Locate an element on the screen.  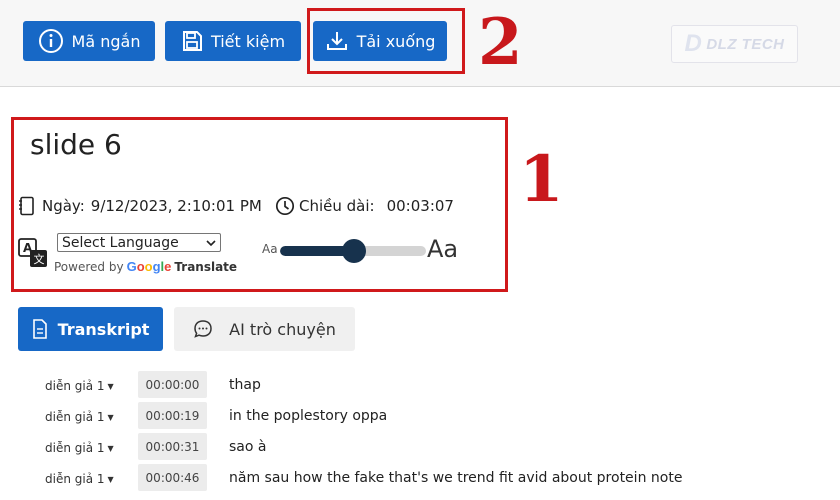
short-code-label: Mã ngắn is located at coordinates (106, 41).